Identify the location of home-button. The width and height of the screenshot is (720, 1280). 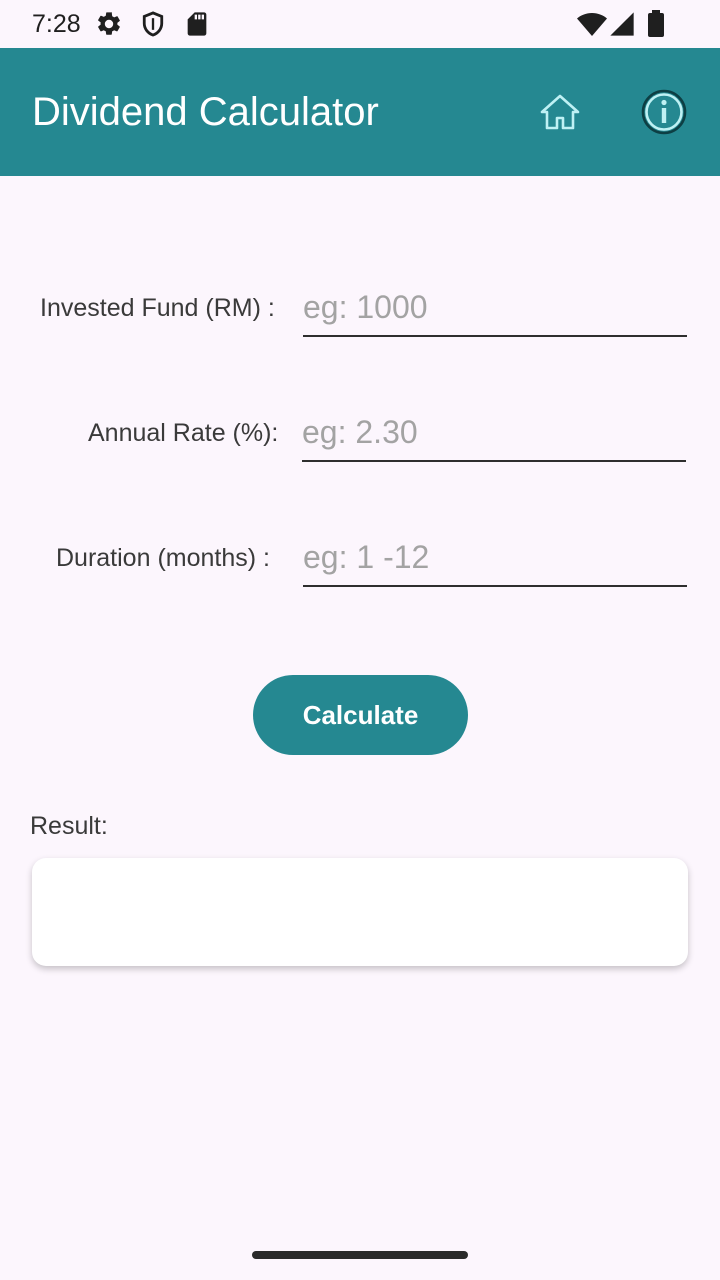
(560, 112).